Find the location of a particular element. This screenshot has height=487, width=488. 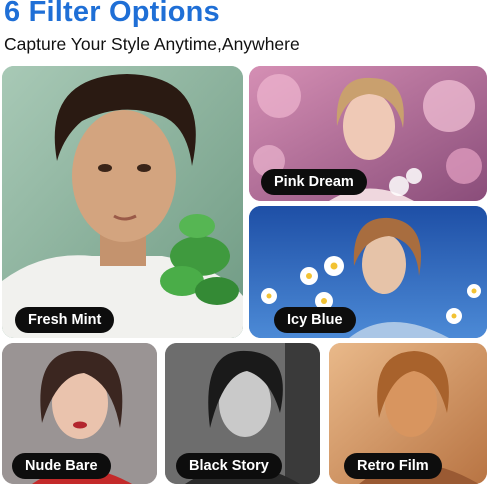

filter-tile-nude-bare: Nude Bare is located at coordinates (79, 413).